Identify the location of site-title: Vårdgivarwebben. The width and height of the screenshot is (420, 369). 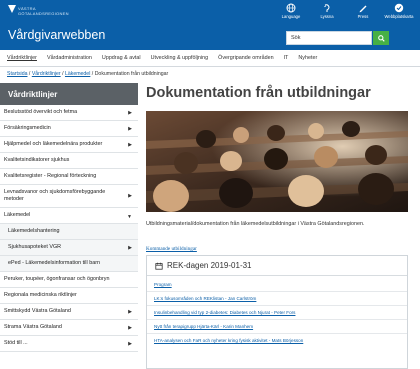
(56, 35).